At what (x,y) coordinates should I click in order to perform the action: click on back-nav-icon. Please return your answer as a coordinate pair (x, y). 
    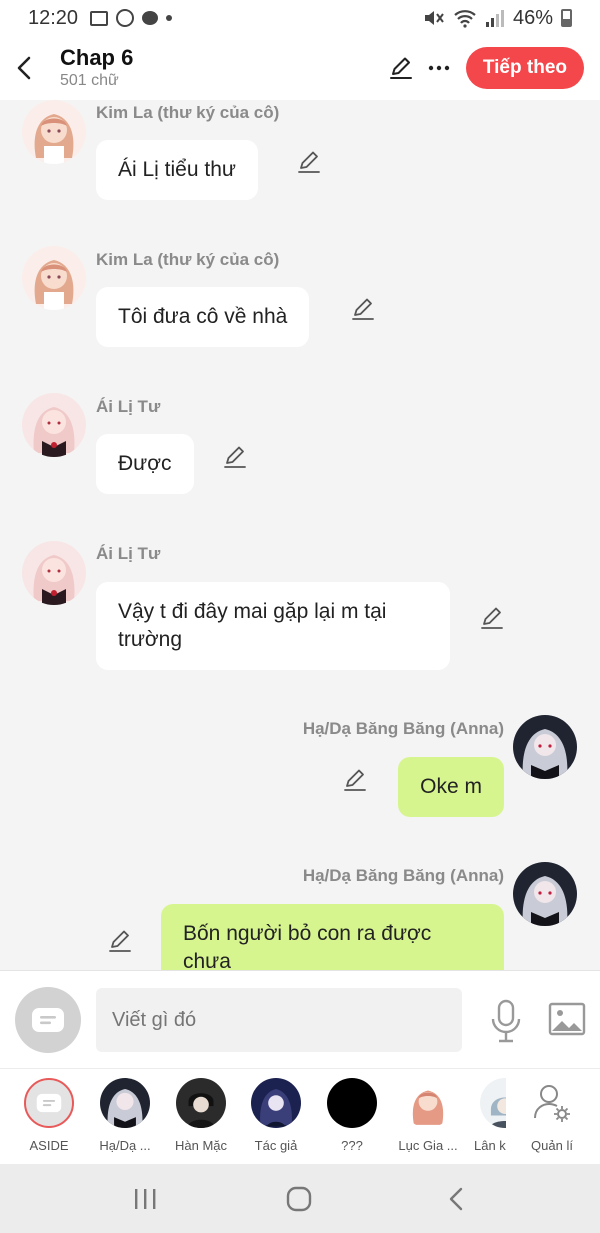
    Looking at the image, I should click on (457, 1199).